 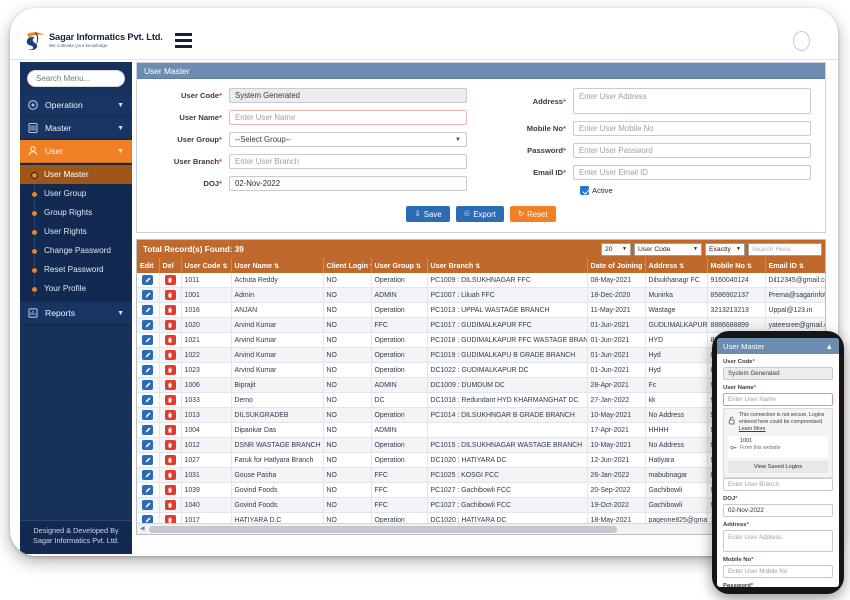 What do you see at coordinates (183, 40) in the screenshot?
I see `hamburger-menu-icon` at bounding box center [183, 40].